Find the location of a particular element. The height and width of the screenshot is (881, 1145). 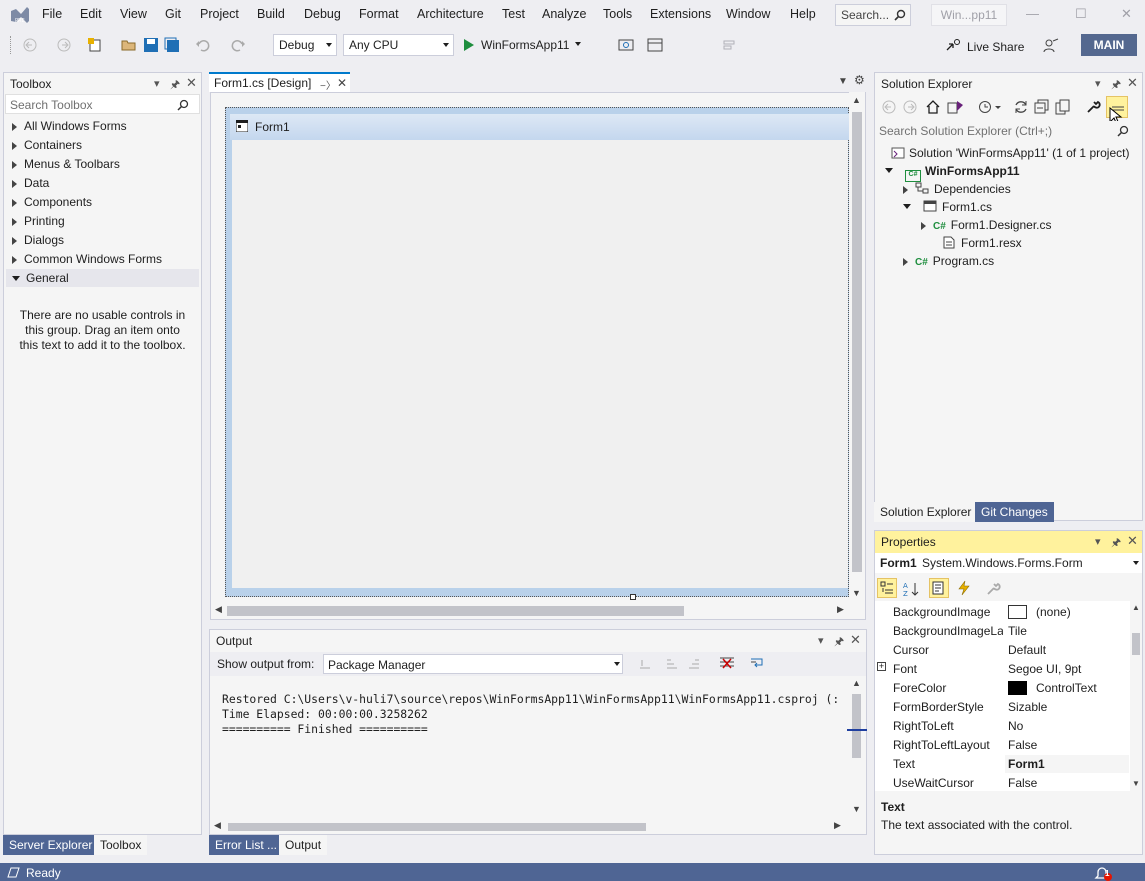

menu-test: Test is located at coordinates (513, 14).